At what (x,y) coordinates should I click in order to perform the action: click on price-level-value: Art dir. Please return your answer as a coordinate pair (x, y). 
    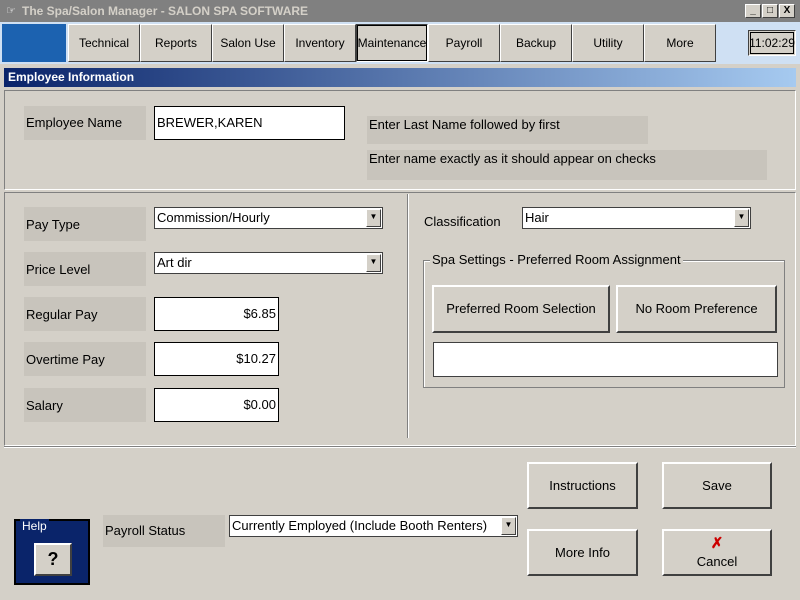
    Looking at the image, I should click on (174, 262).